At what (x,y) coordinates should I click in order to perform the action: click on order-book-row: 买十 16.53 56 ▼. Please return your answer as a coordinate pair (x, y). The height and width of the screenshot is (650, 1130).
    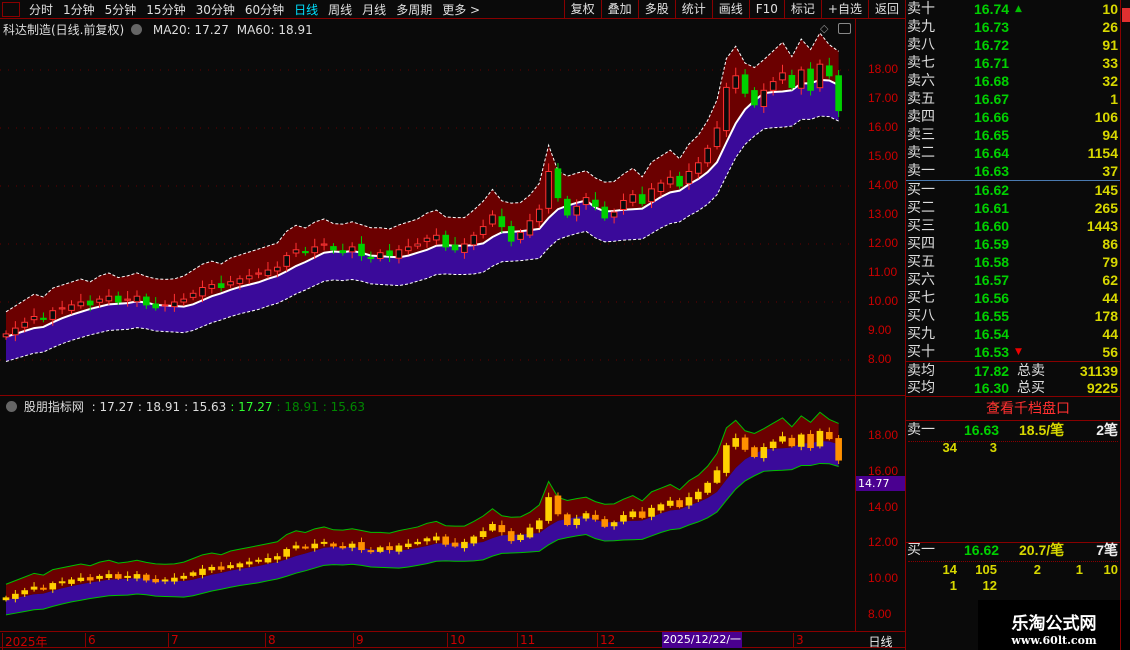
    Looking at the image, I should click on (1013, 352).